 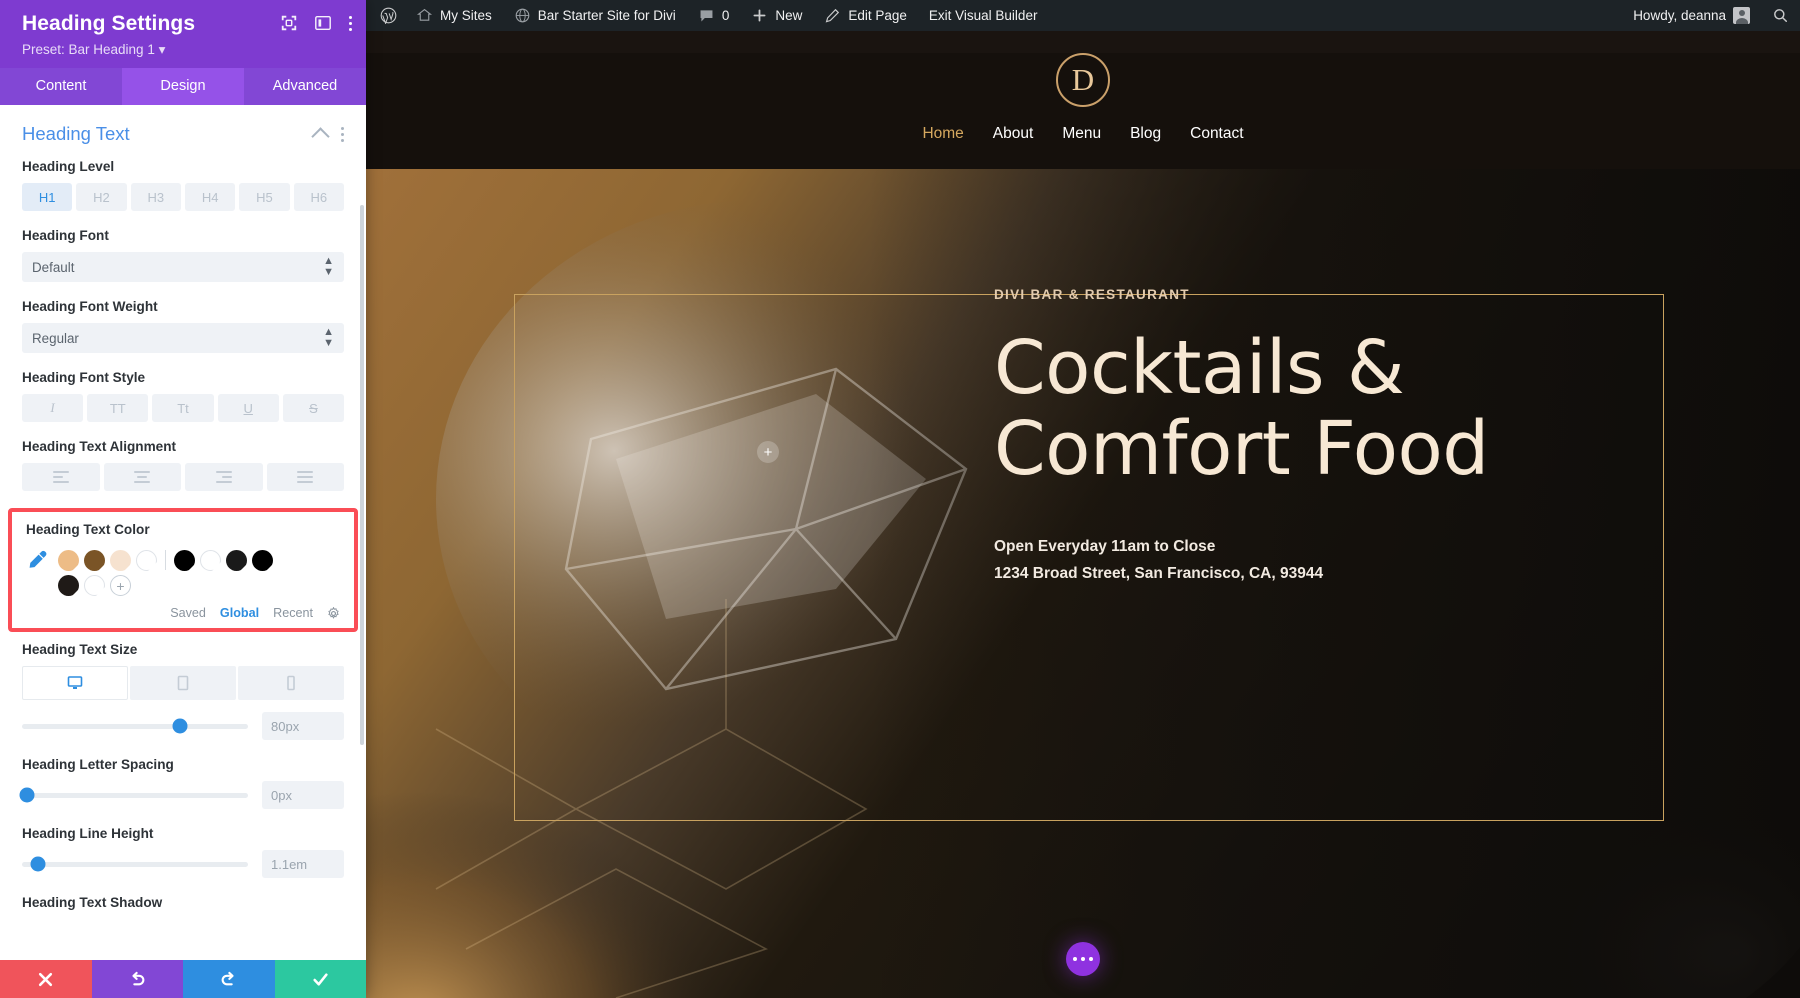 I want to click on admin-bar-comments: 0, so click(x=714, y=15).